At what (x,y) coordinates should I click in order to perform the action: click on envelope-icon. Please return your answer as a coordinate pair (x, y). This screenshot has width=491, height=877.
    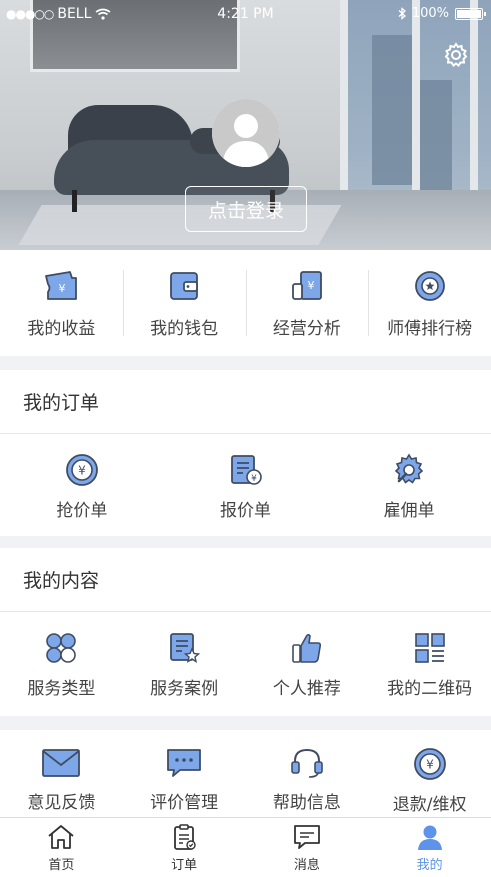
    Looking at the image, I should click on (61, 763).